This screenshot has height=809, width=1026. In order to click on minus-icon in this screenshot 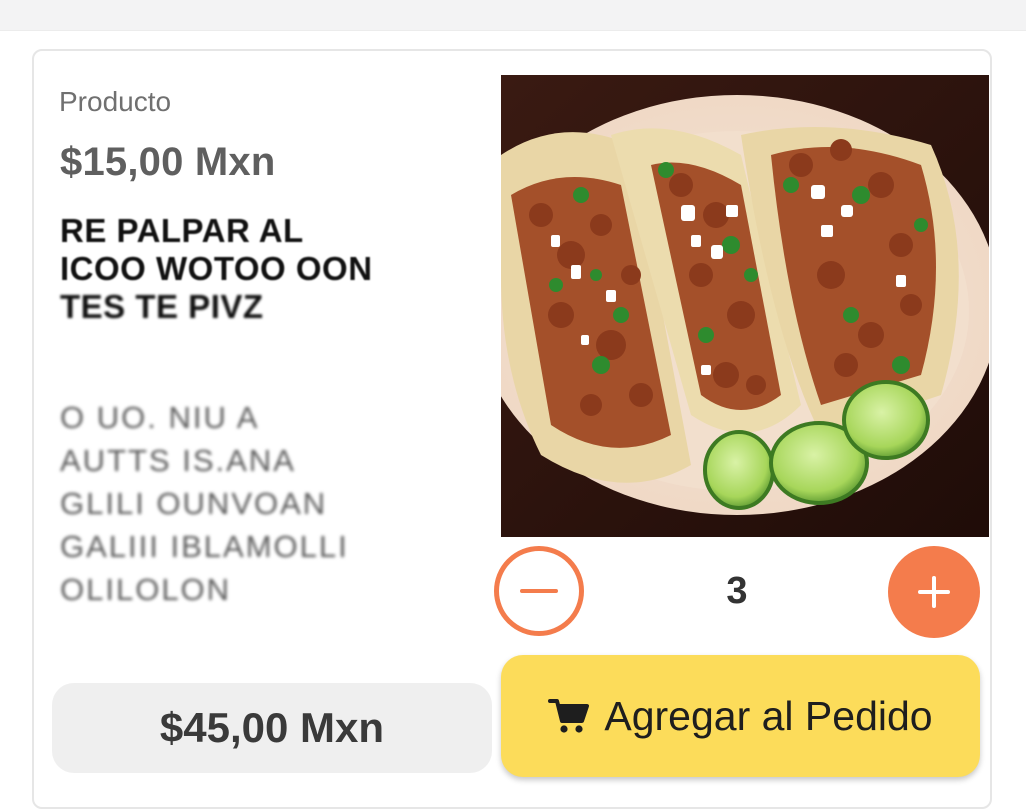, I will do `click(539, 591)`.